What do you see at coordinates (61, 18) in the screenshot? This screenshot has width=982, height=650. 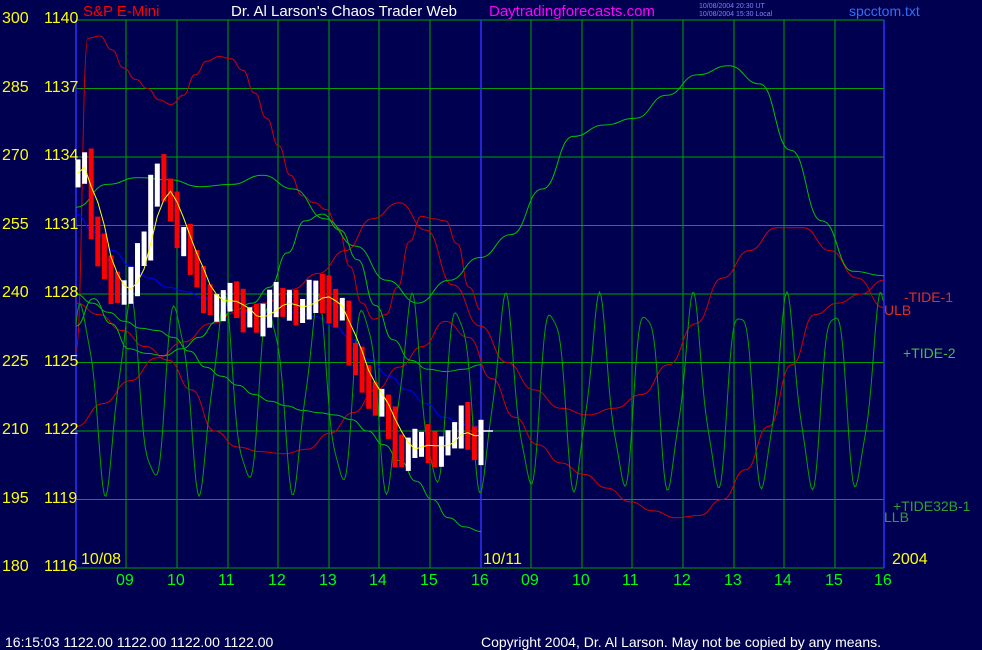 I see `y-tick-label-price: 1140` at bounding box center [61, 18].